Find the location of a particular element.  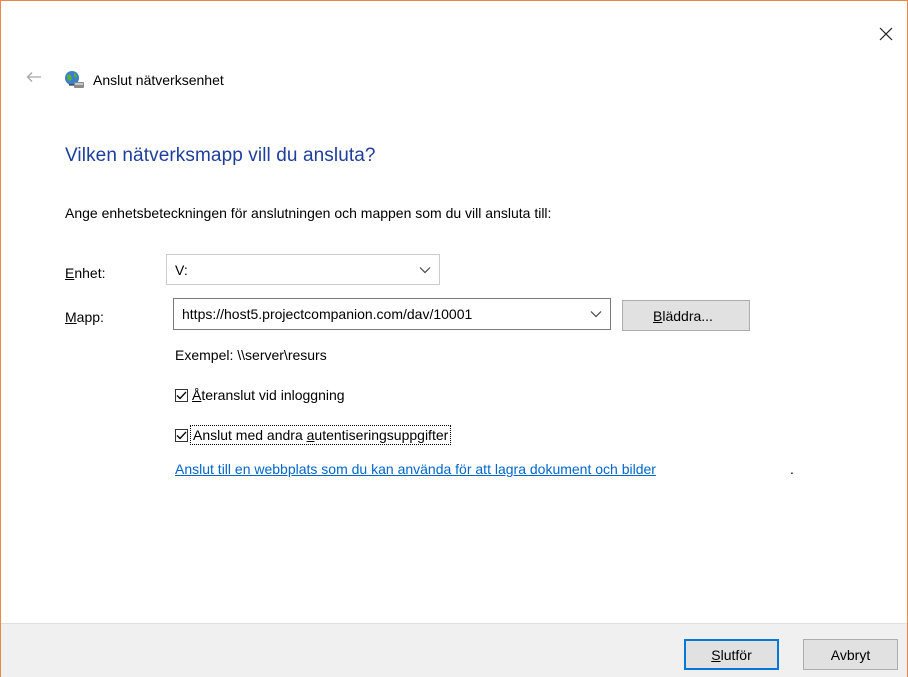

other-credentials-checkbox is located at coordinates (181, 435).